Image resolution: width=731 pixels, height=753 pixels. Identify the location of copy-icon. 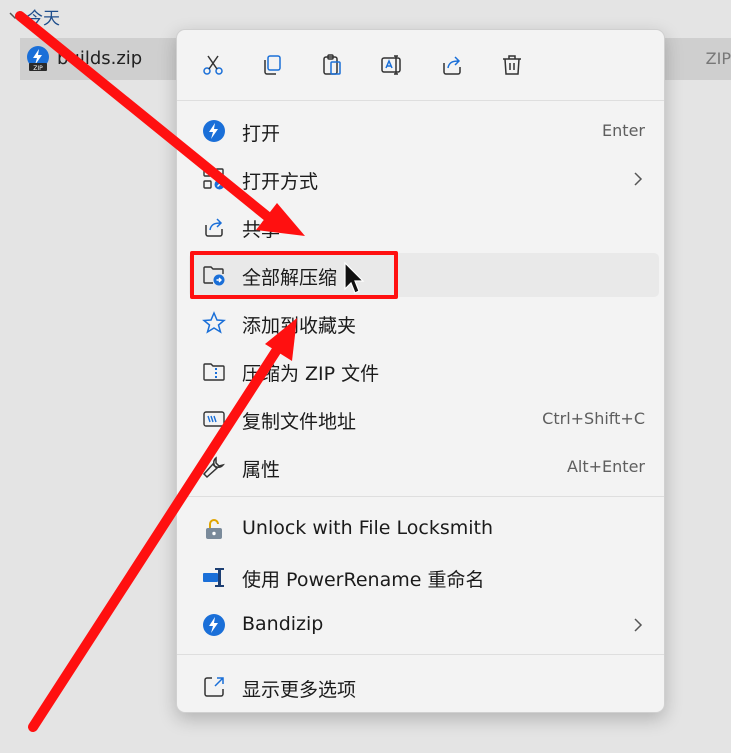
(272, 65).